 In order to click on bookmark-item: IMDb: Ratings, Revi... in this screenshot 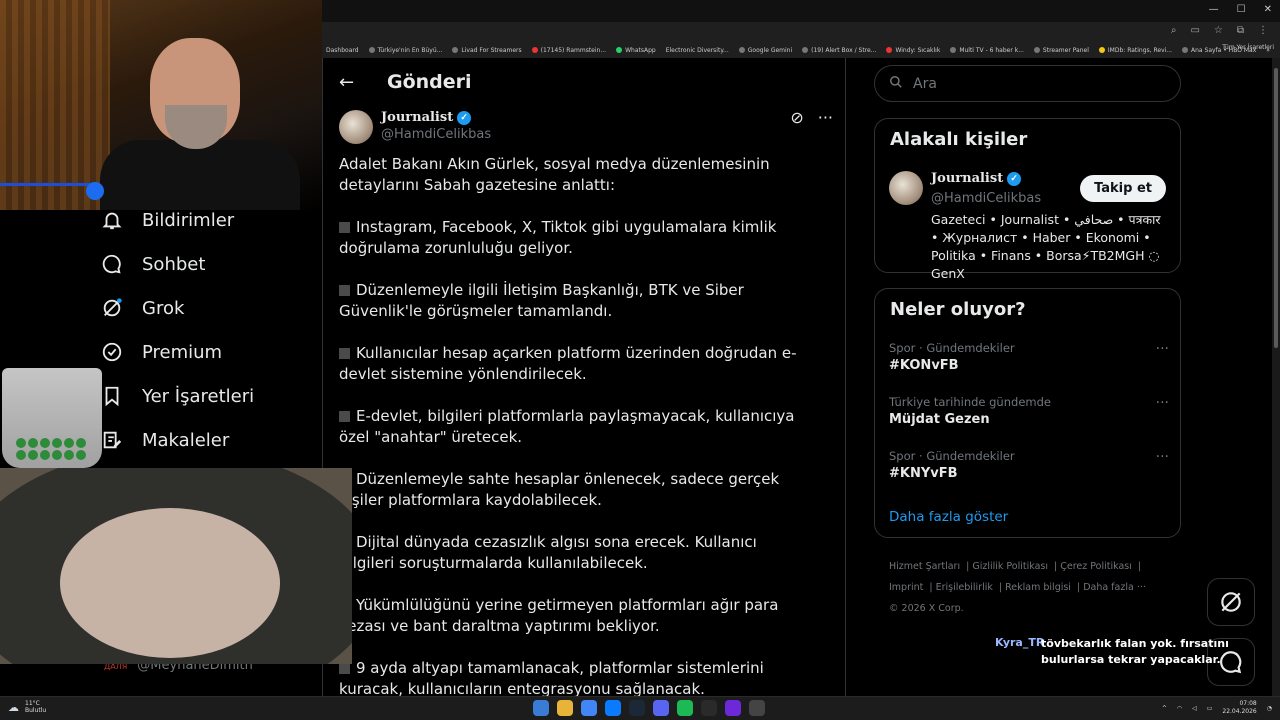, I will do `click(1135, 50)`.